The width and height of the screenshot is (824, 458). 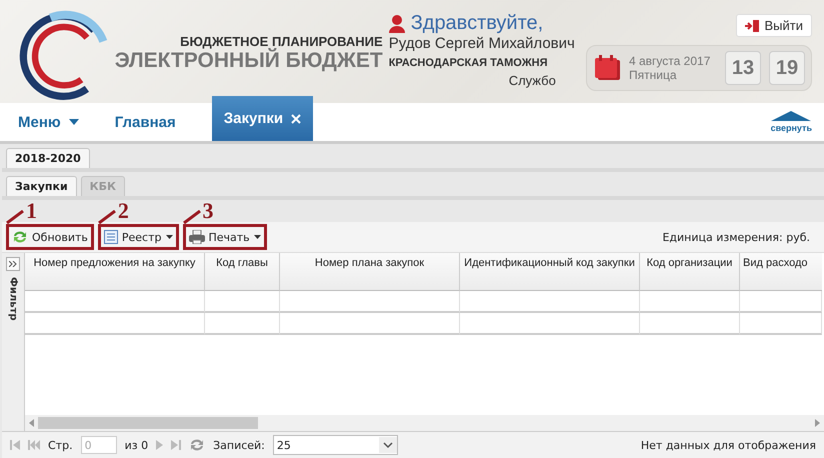 What do you see at coordinates (34, 445) in the screenshot?
I see `previous-page-icon` at bounding box center [34, 445].